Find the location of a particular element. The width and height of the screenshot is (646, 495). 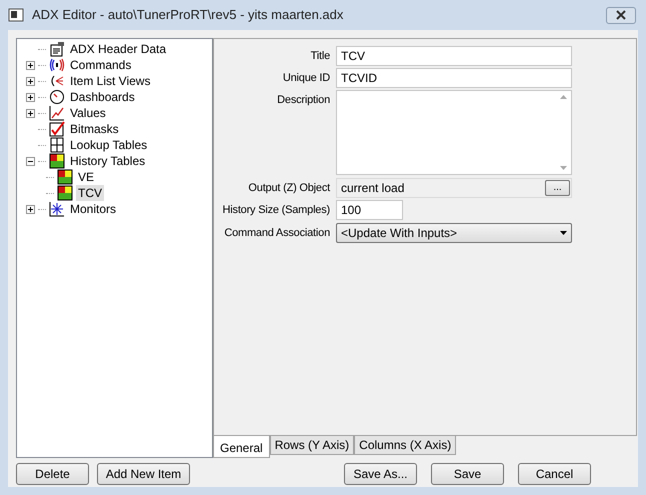

field-label: Title is located at coordinates (320, 56).